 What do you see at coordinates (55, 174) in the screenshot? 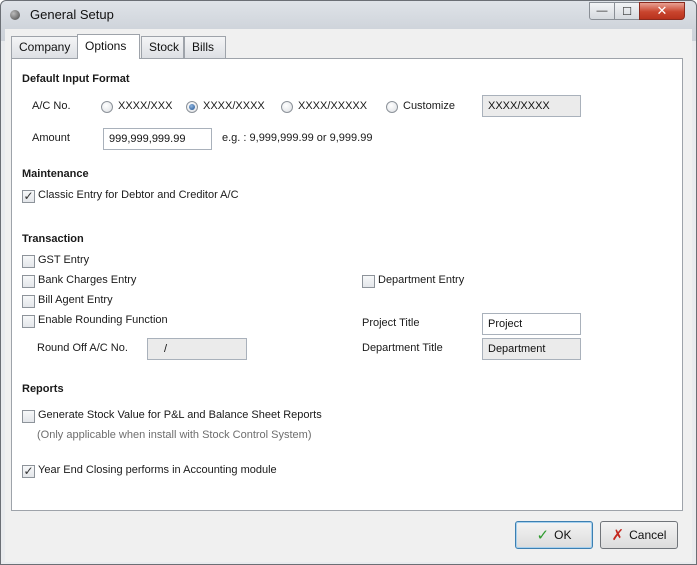
I see `maintenance-heading: Maintenance` at bounding box center [55, 174].